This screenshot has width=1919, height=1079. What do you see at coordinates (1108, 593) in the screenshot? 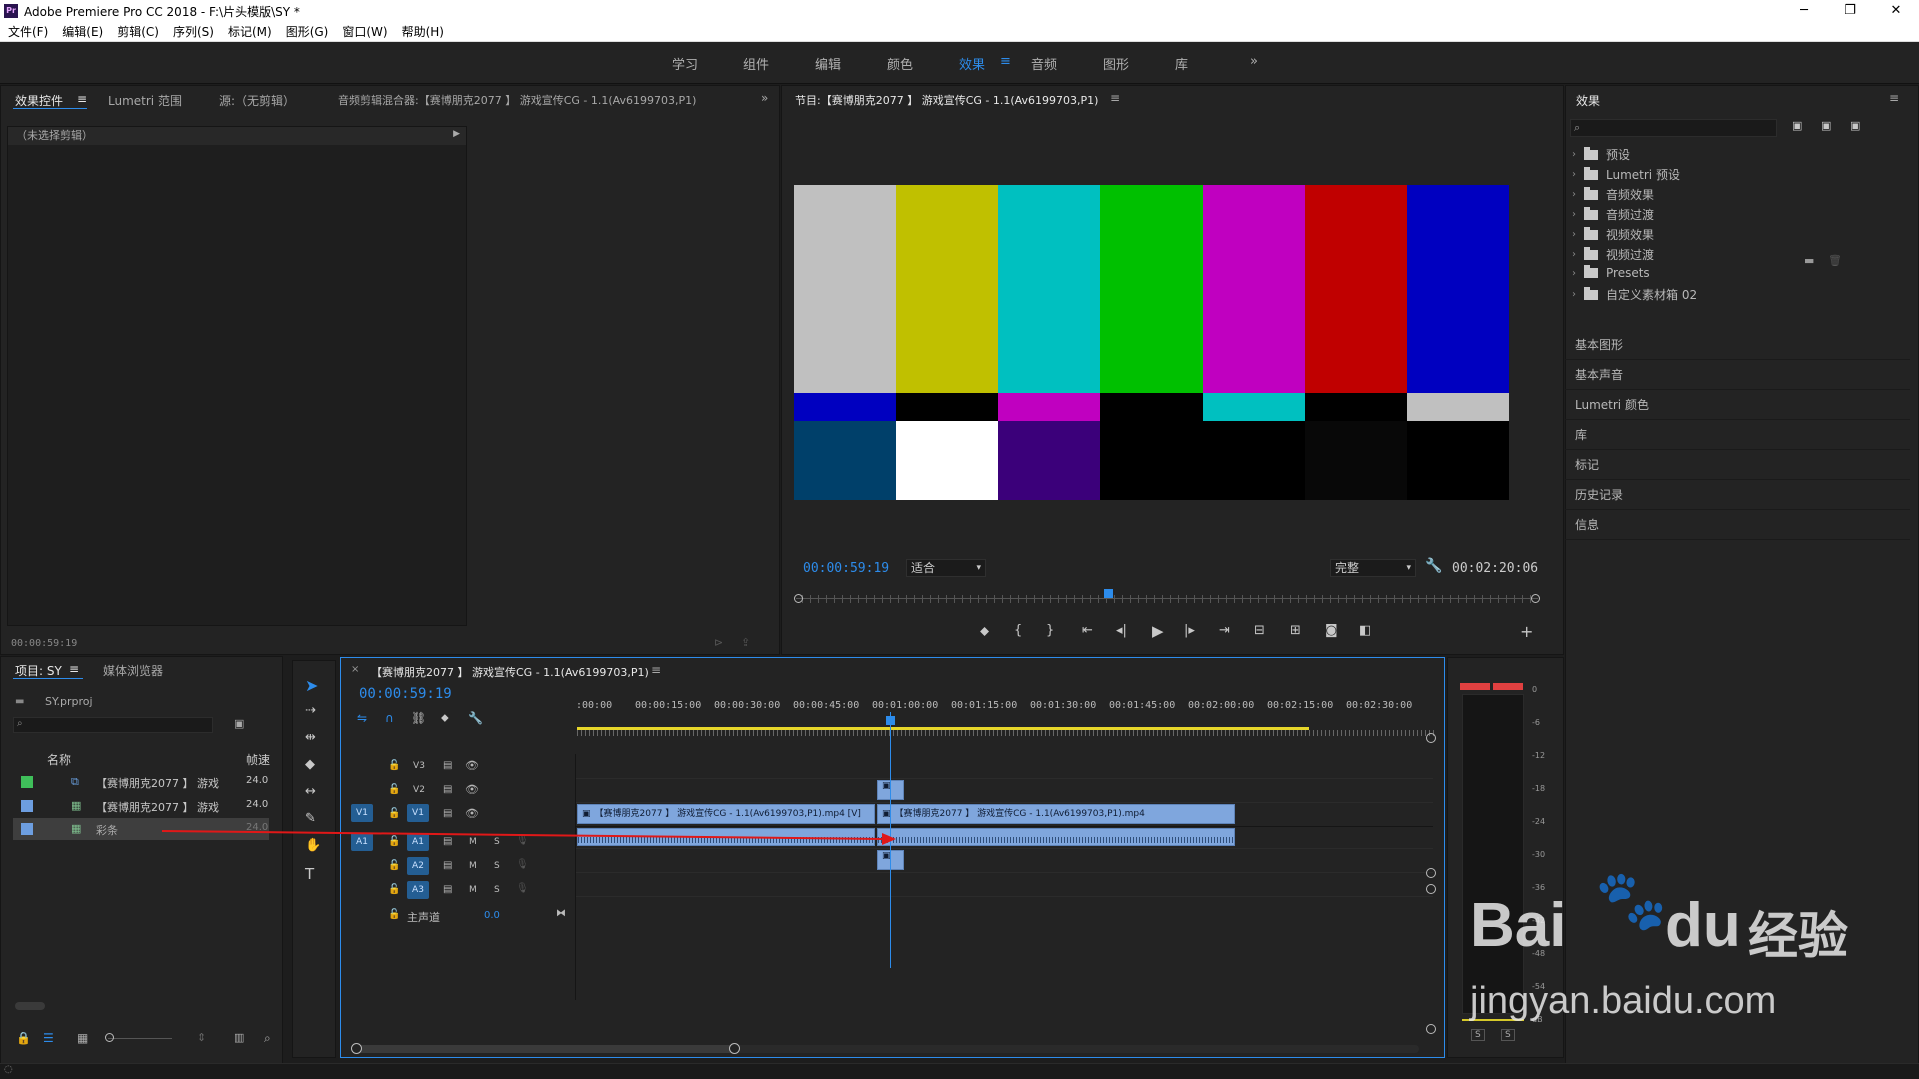
I see `program-playhead` at bounding box center [1108, 593].